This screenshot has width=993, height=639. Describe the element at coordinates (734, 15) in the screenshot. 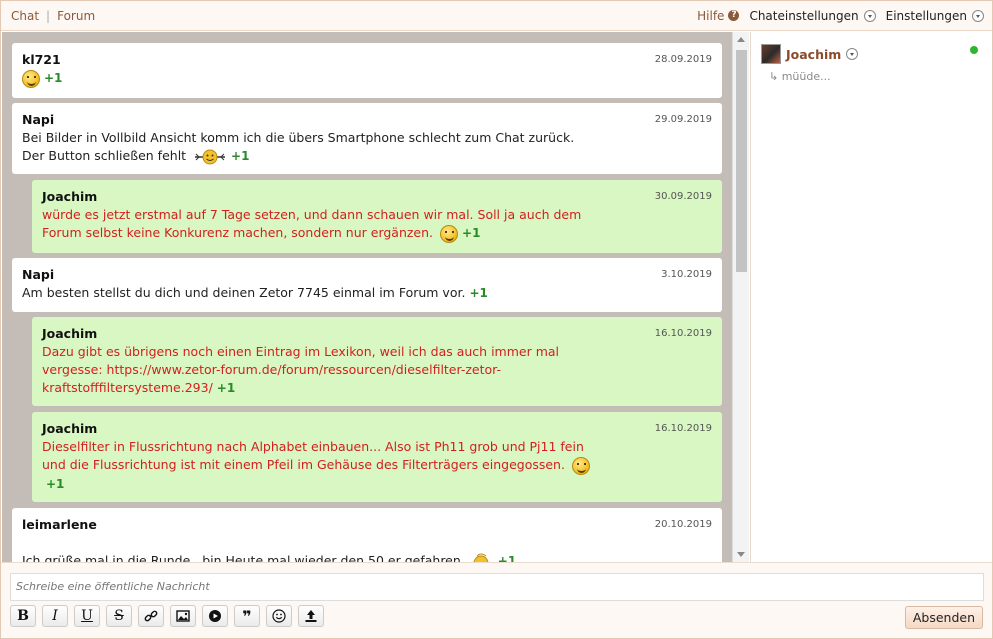

I see `question-icon: ?` at that location.